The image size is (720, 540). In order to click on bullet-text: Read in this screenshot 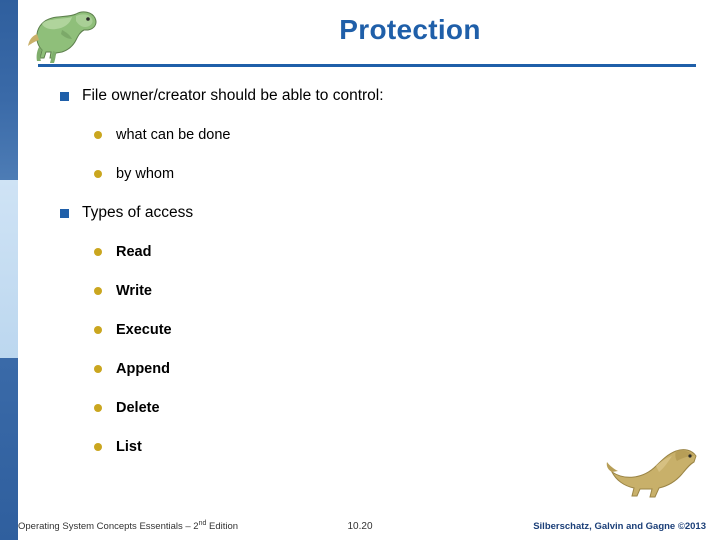, I will do `click(134, 252)`.